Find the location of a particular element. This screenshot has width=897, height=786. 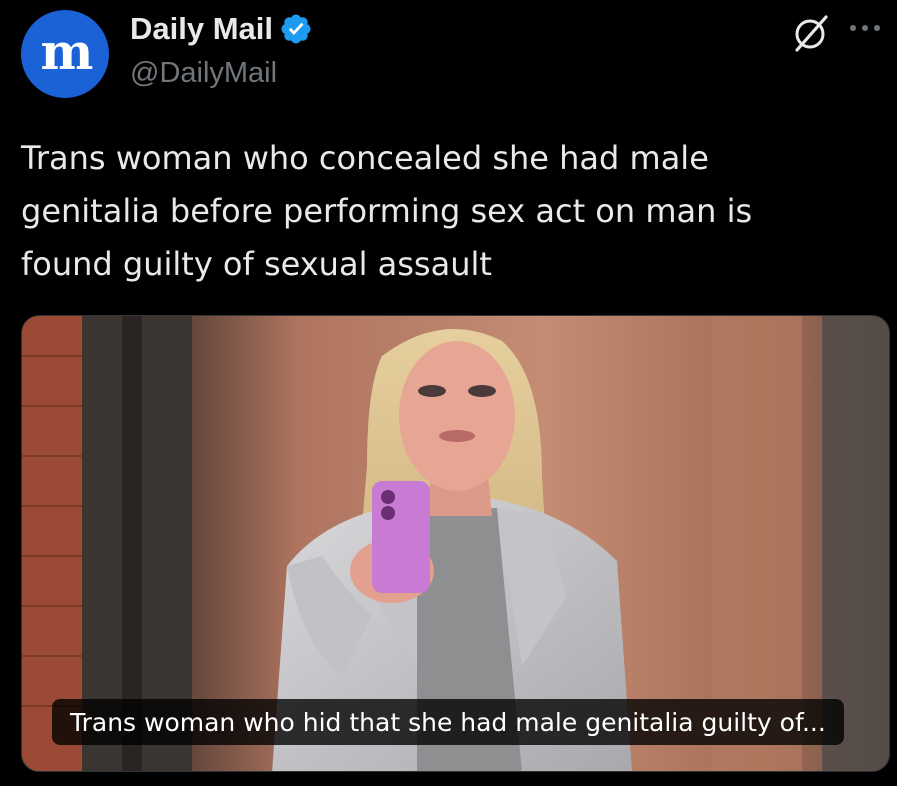

grok-icon is located at coordinates (811, 33).